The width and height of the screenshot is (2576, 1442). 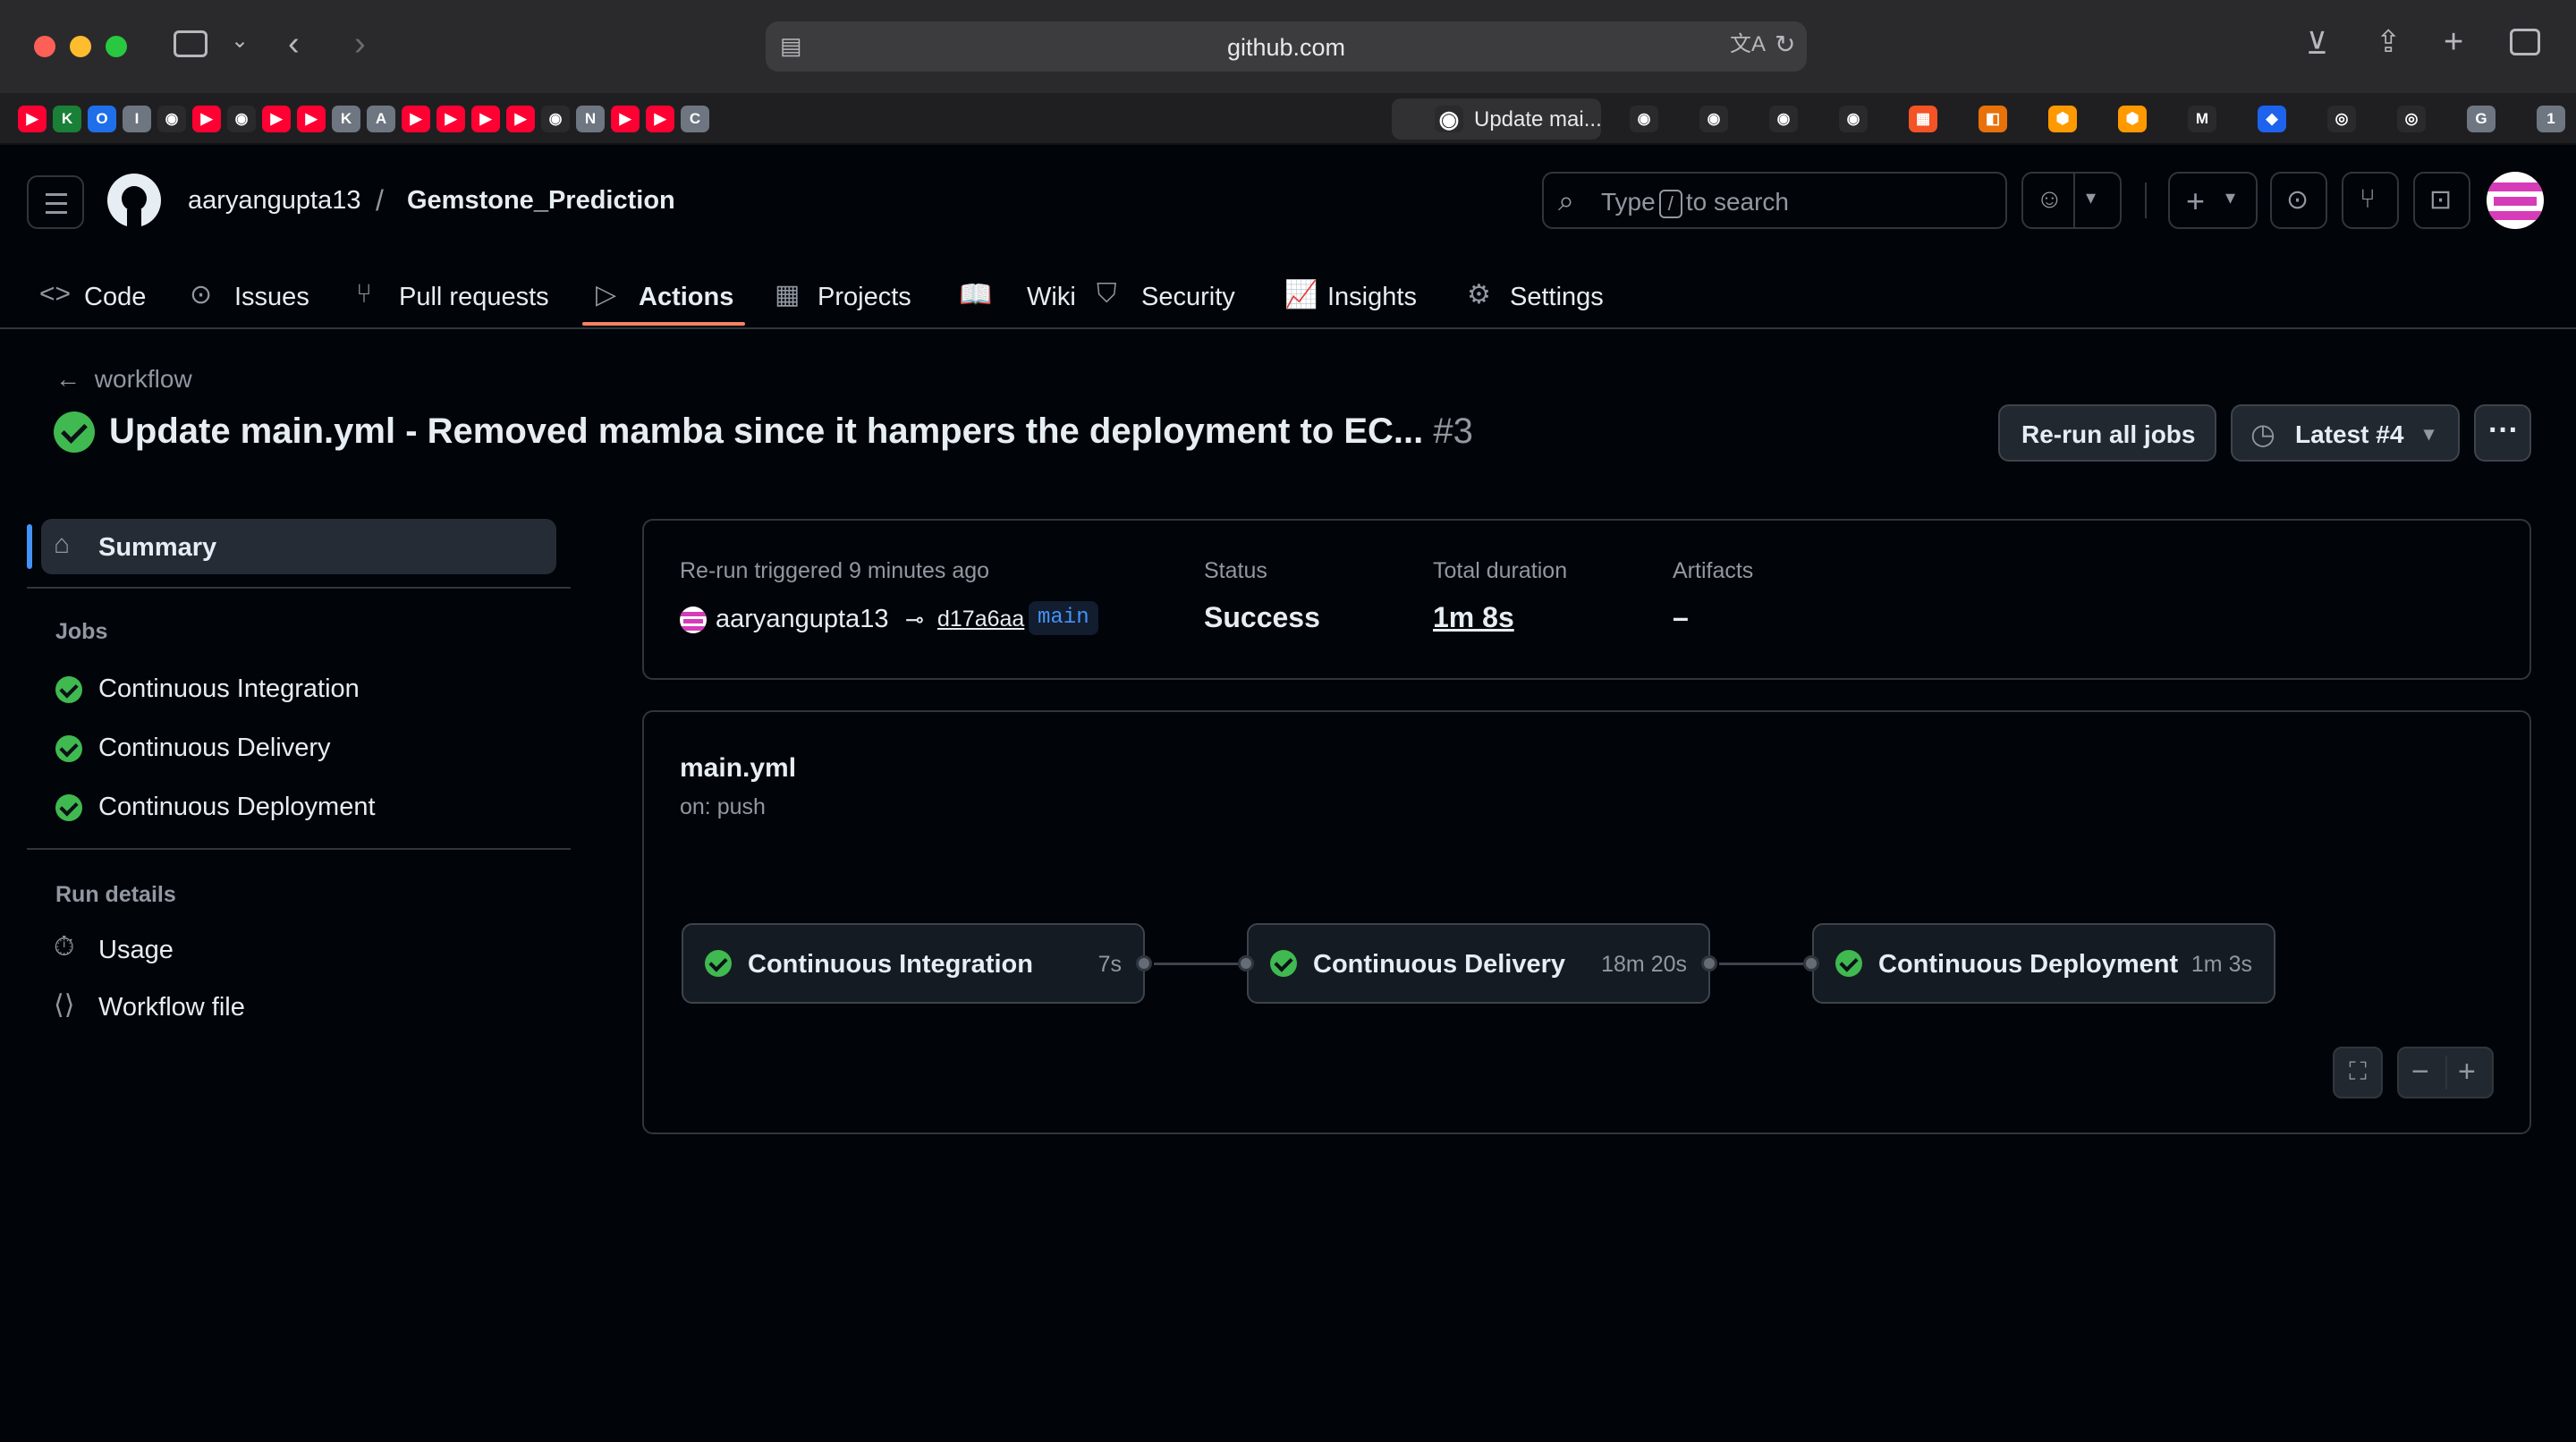 What do you see at coordinates (298, 546) in the screenshot?
I see `sidebar-item-summary: ⌂ Summary` at bounding box center [298, 546].